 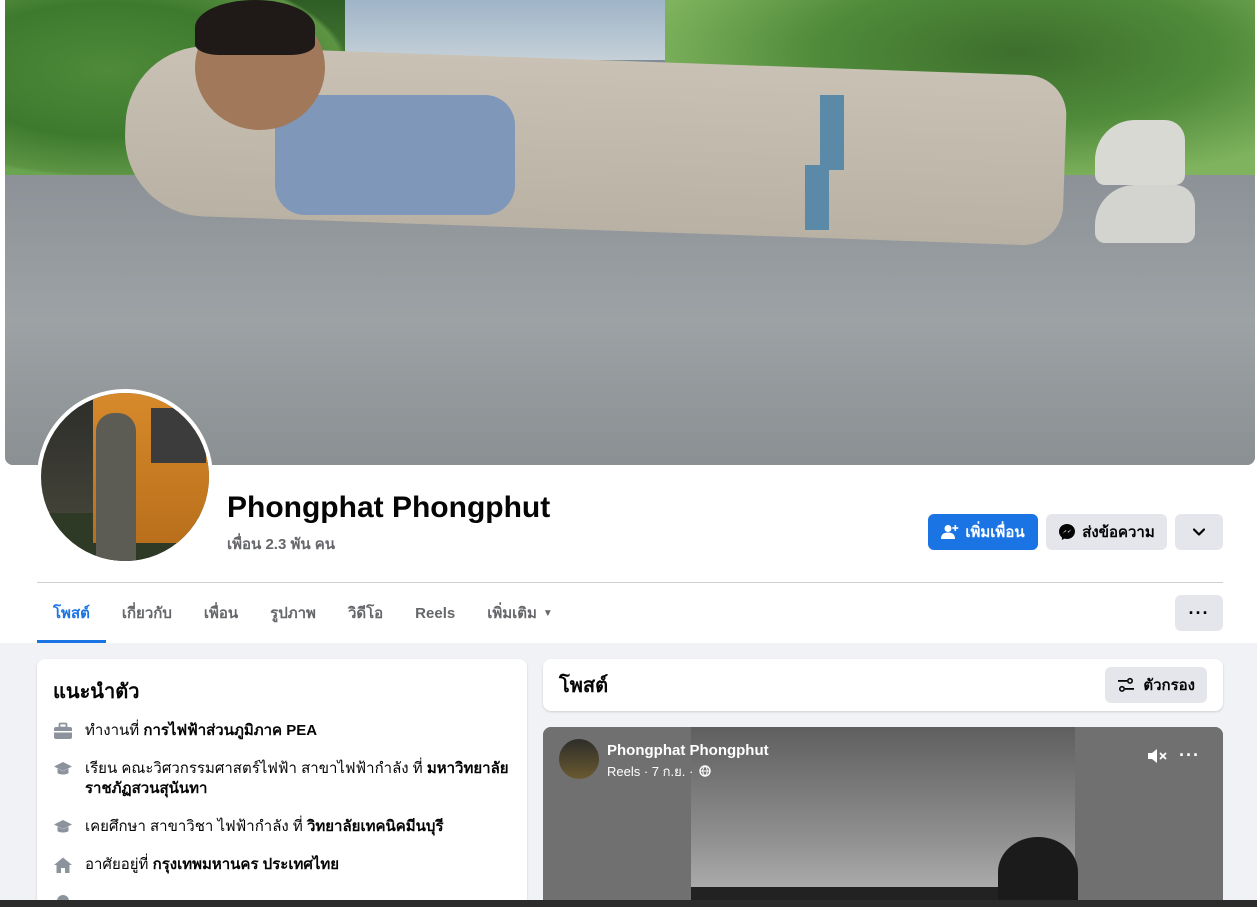 I want to click on add-friend-label: เพิ่มเพื่อน, so click(x=995, y=532).